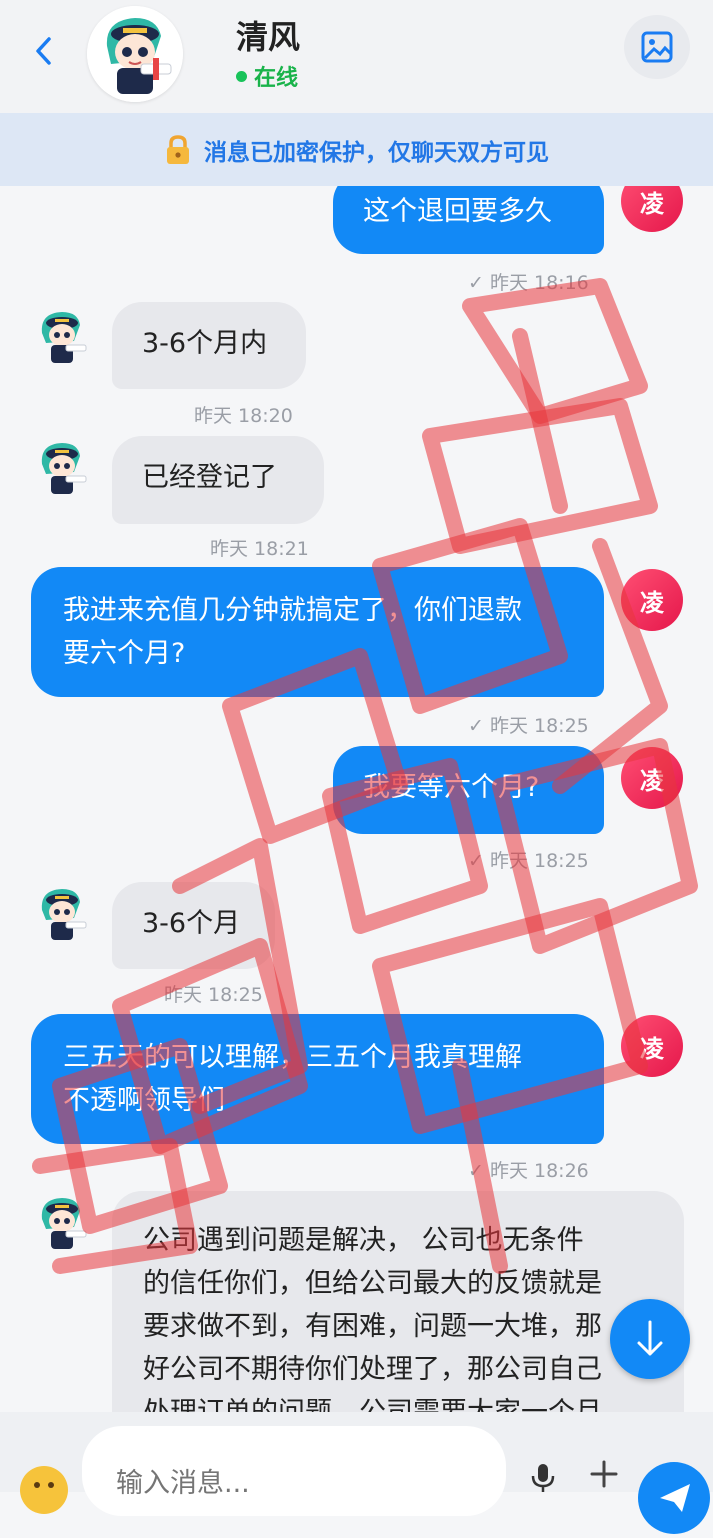 This screenshot has width=713, height=1538. I want to click on scroll-to-bottom-button, so click(650, 1339).